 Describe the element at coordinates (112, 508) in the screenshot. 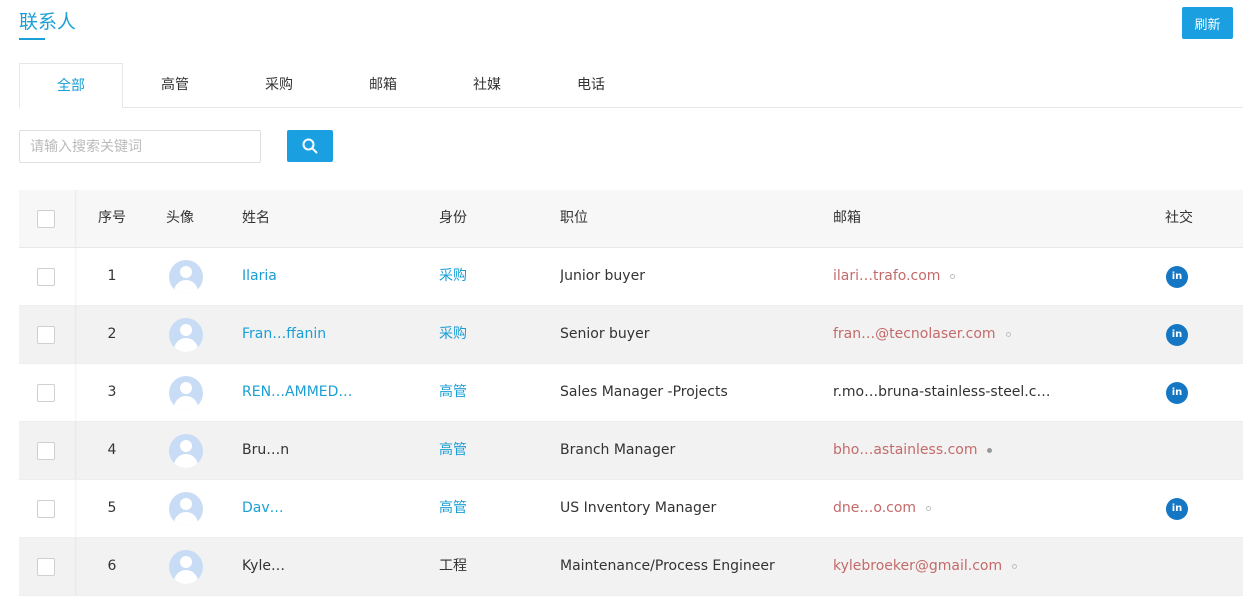

I see `row-index: 5` at that location.